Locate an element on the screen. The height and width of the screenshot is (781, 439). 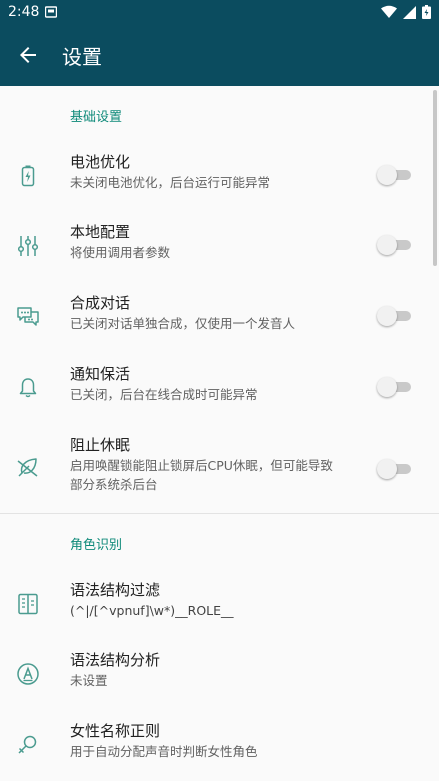
setting-notification-keepalive: 通知保活 已关闭，后台在线合成时可能异常 is located at coordinates (219, 388).